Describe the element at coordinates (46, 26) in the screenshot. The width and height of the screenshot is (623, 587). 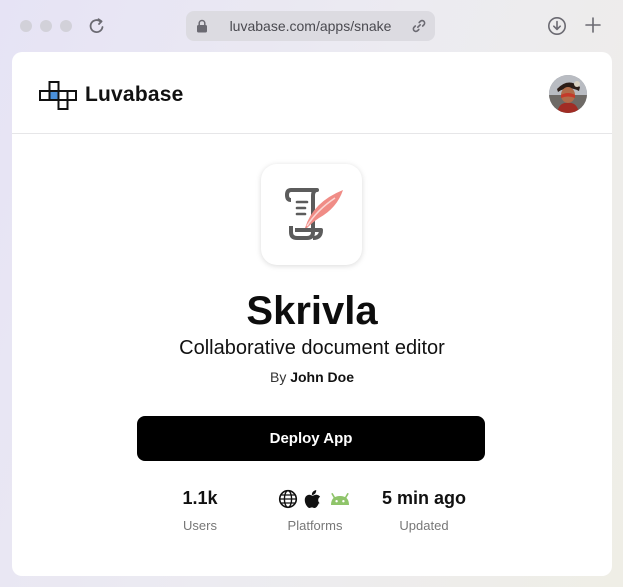
I see `window-minimize-dot` at that location.